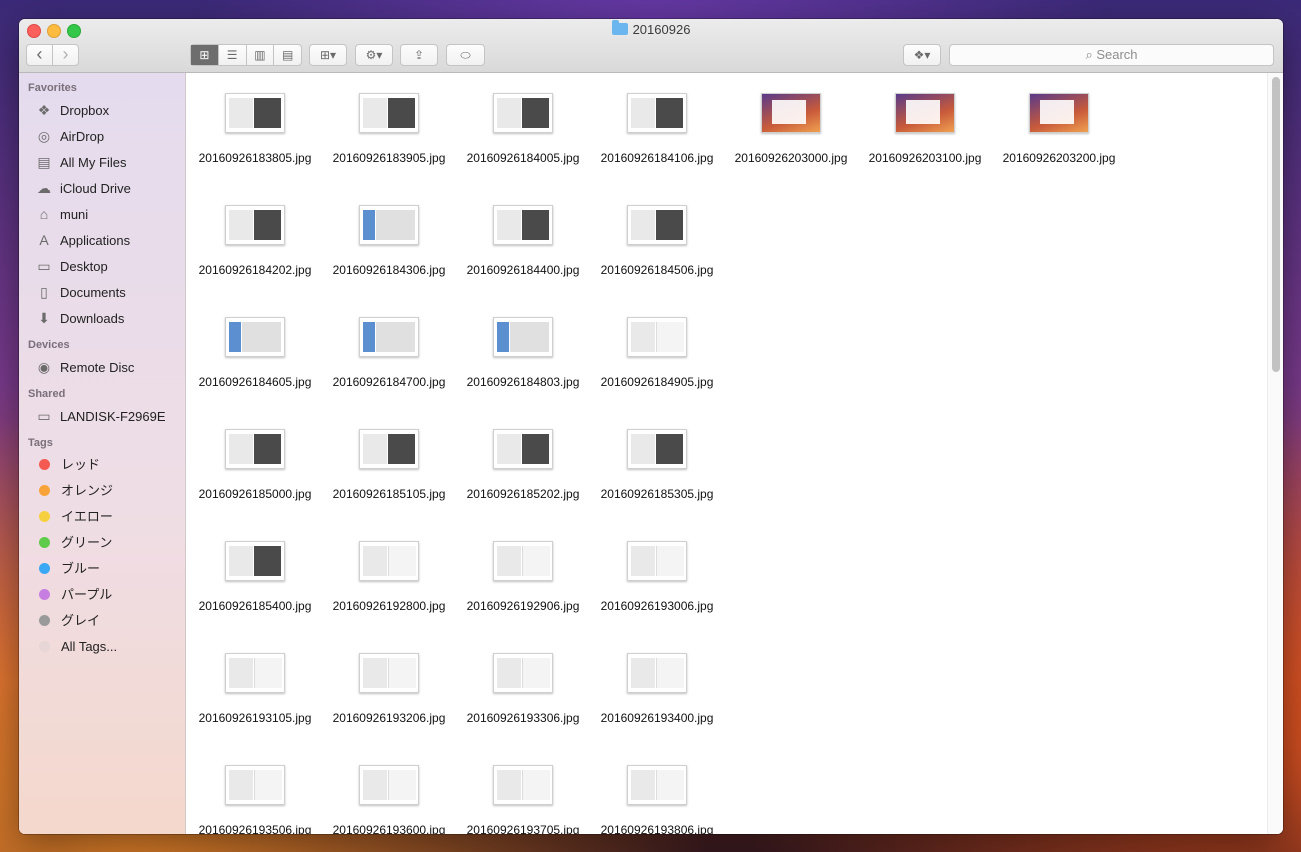 The image size is (1301, 852). I want to click on coverflow-view-button: ▤, so click(287, 55).